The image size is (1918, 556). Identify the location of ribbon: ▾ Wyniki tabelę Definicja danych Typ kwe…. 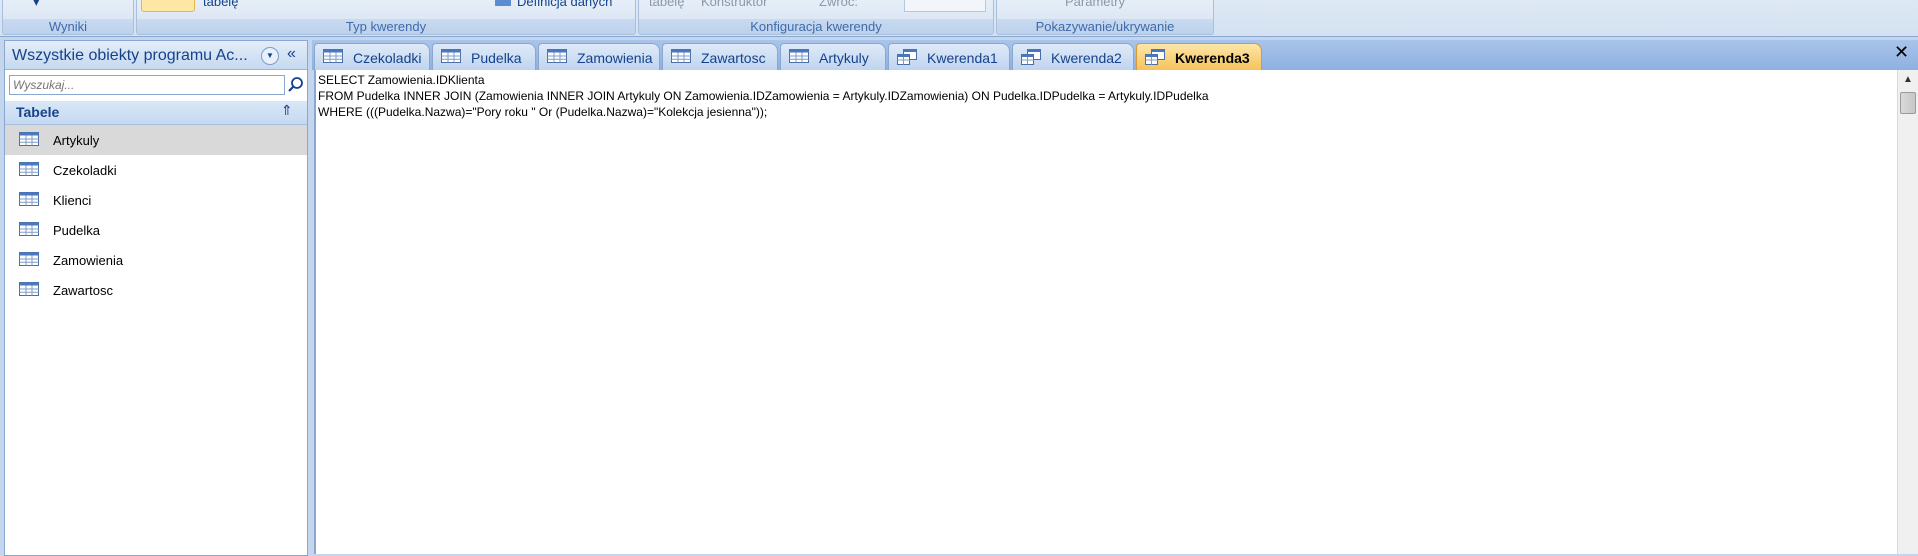
(959, 18).